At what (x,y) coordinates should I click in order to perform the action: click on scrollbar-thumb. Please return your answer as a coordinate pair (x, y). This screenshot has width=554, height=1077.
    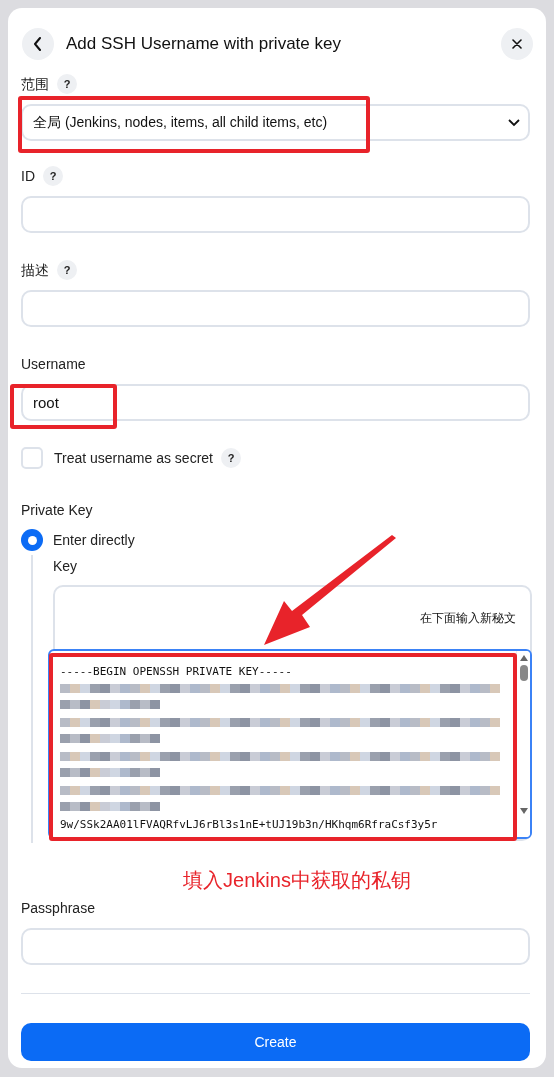
    Looking at the image, I should click on (523, 673).